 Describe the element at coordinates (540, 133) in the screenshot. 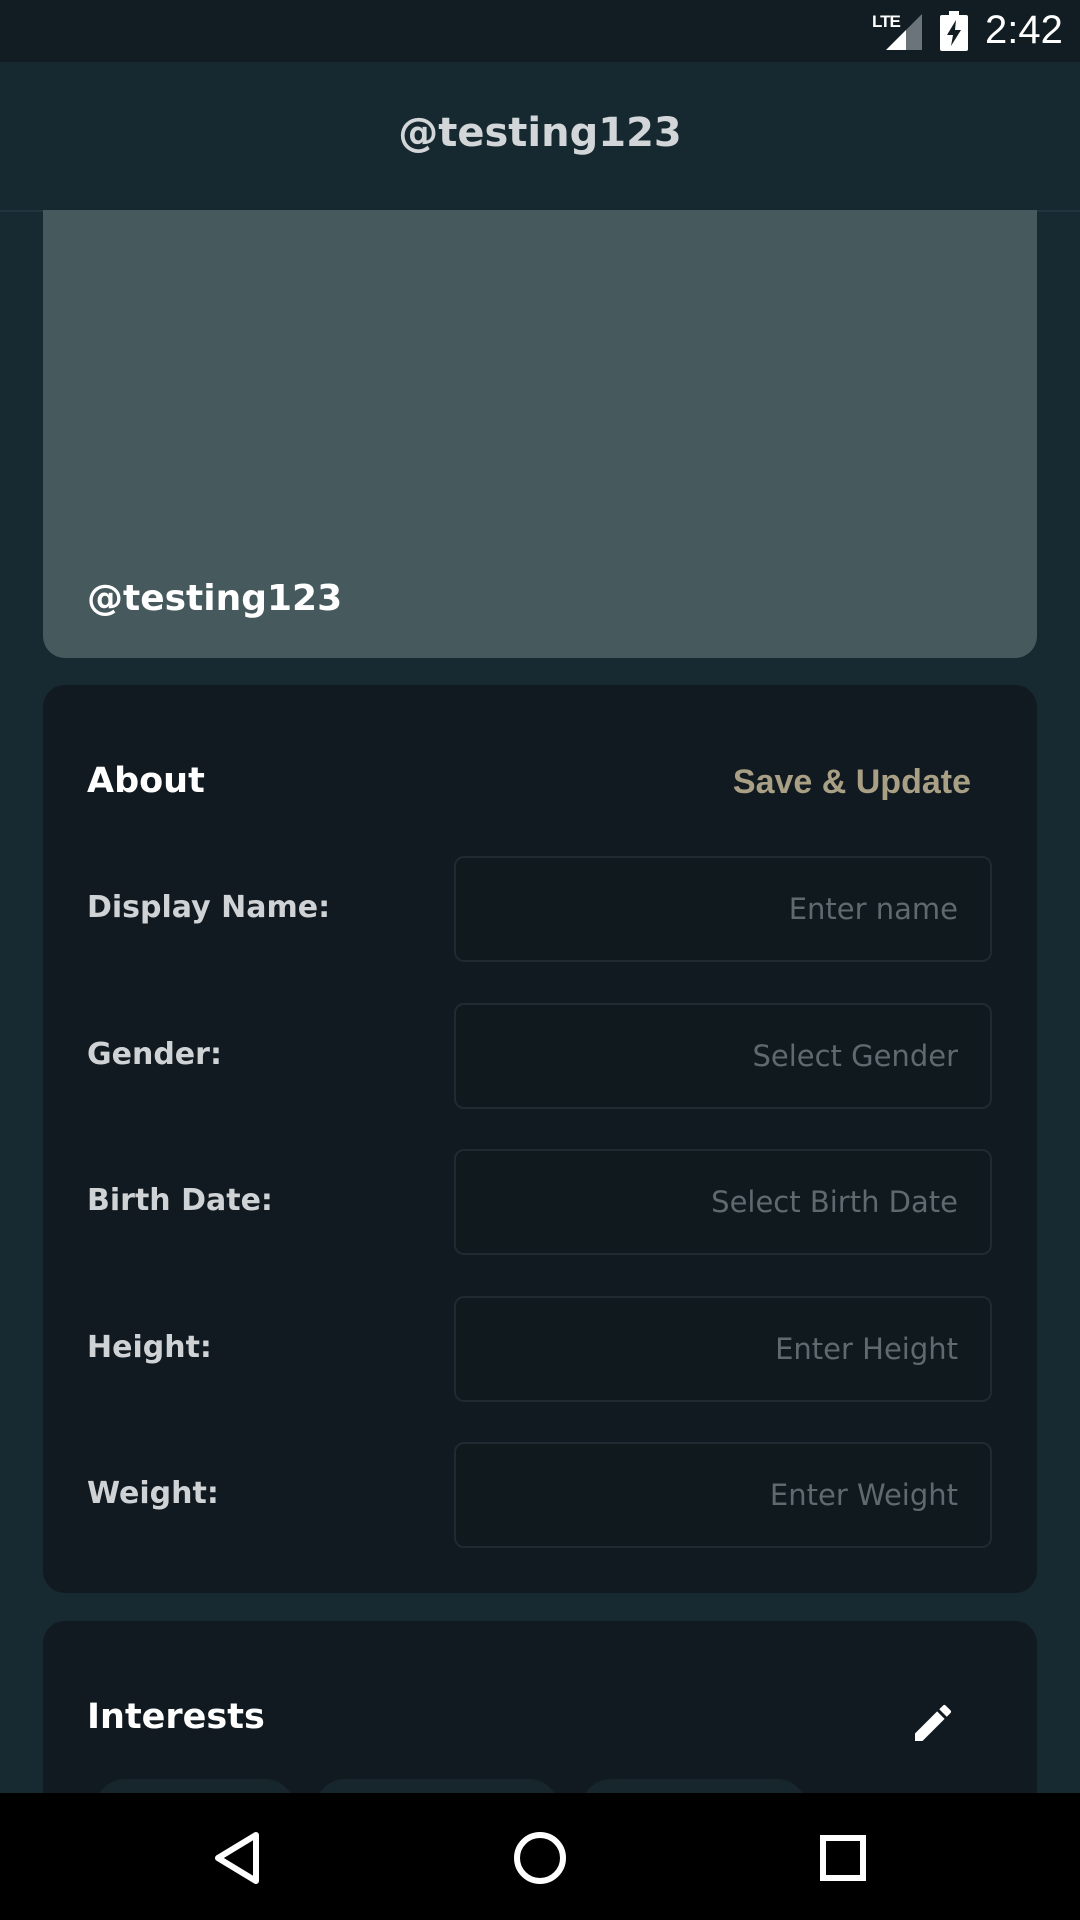

I see `page-title: @testing123` at that location.